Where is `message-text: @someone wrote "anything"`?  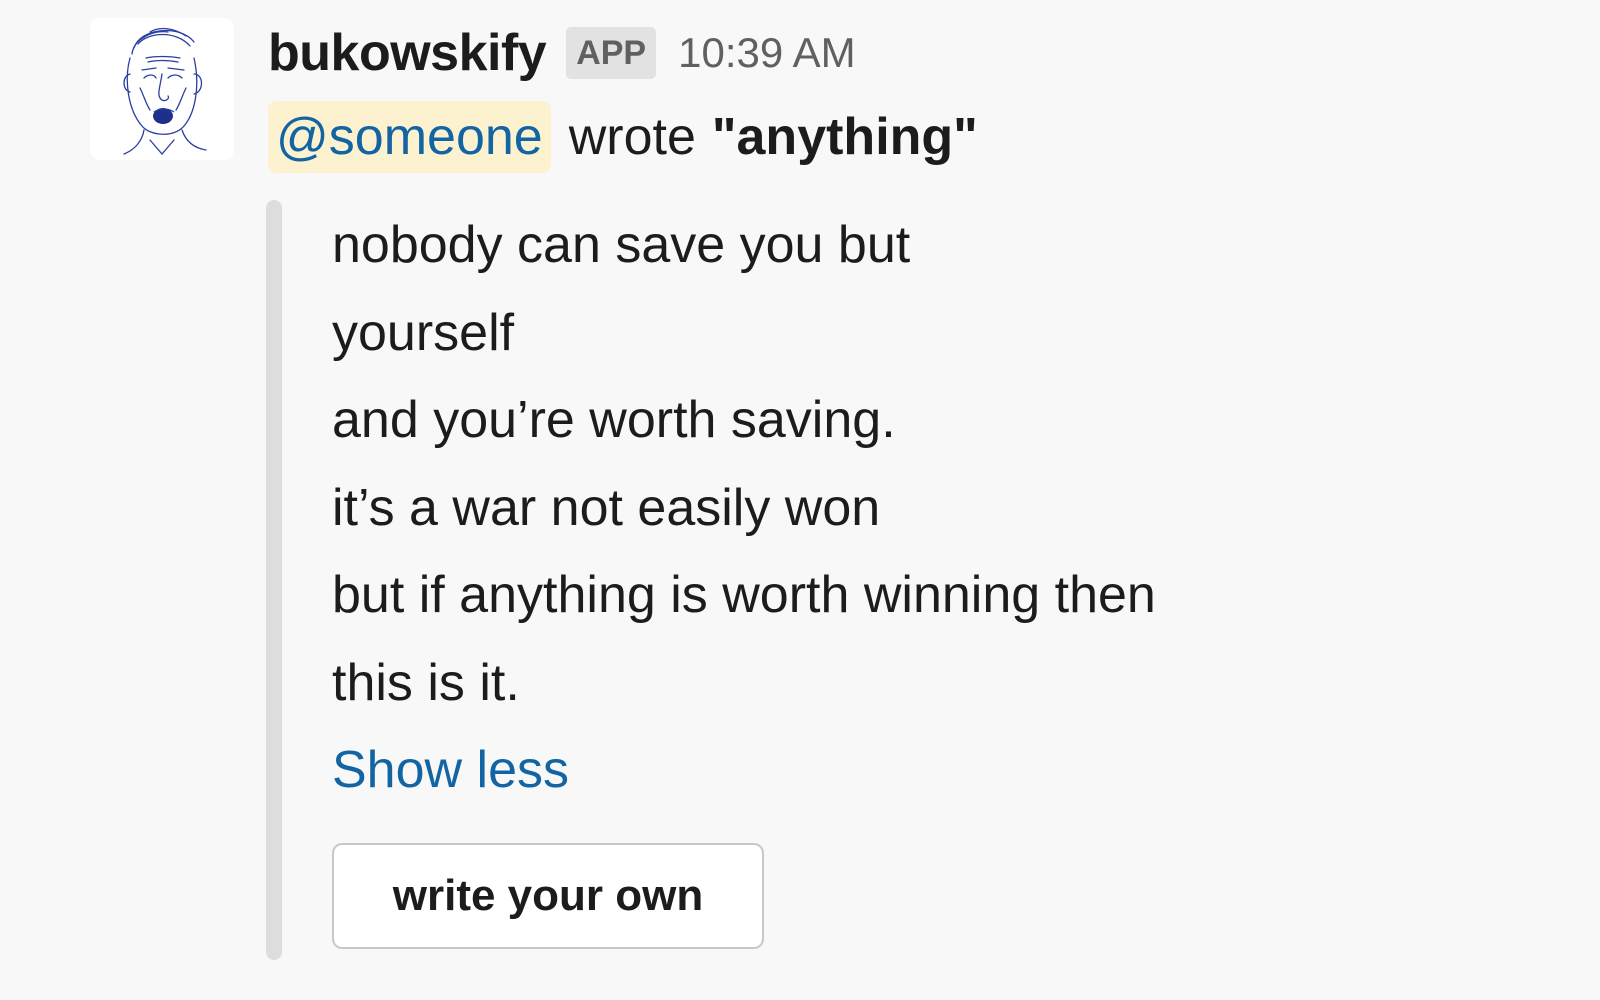
message-text: @someone wrote "anything" is located at coordinates (623, 137).